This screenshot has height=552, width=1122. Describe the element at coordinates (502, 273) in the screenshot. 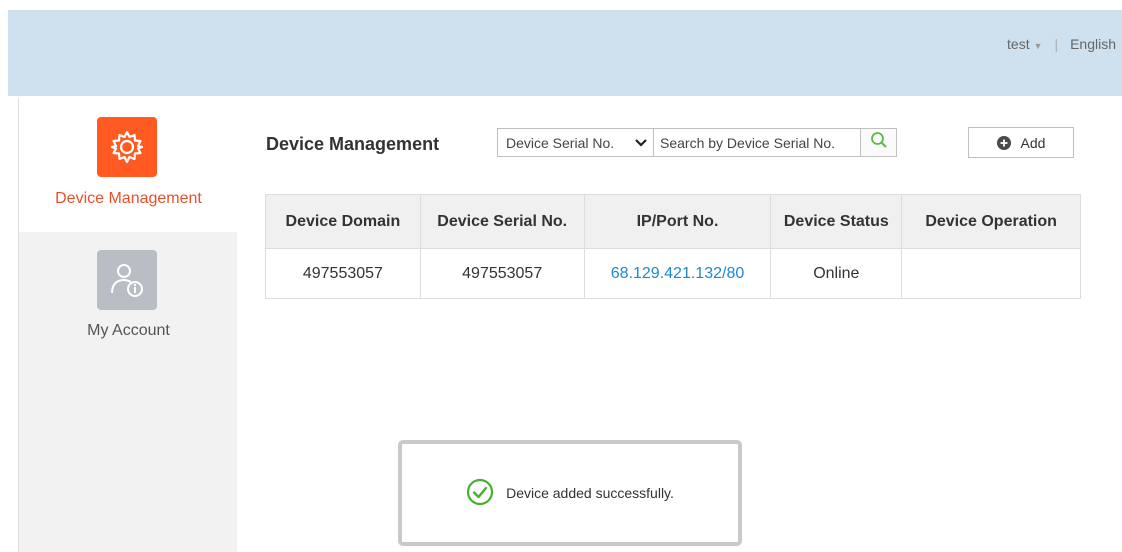

I see `cell-device-serial: 497553057` at that location.